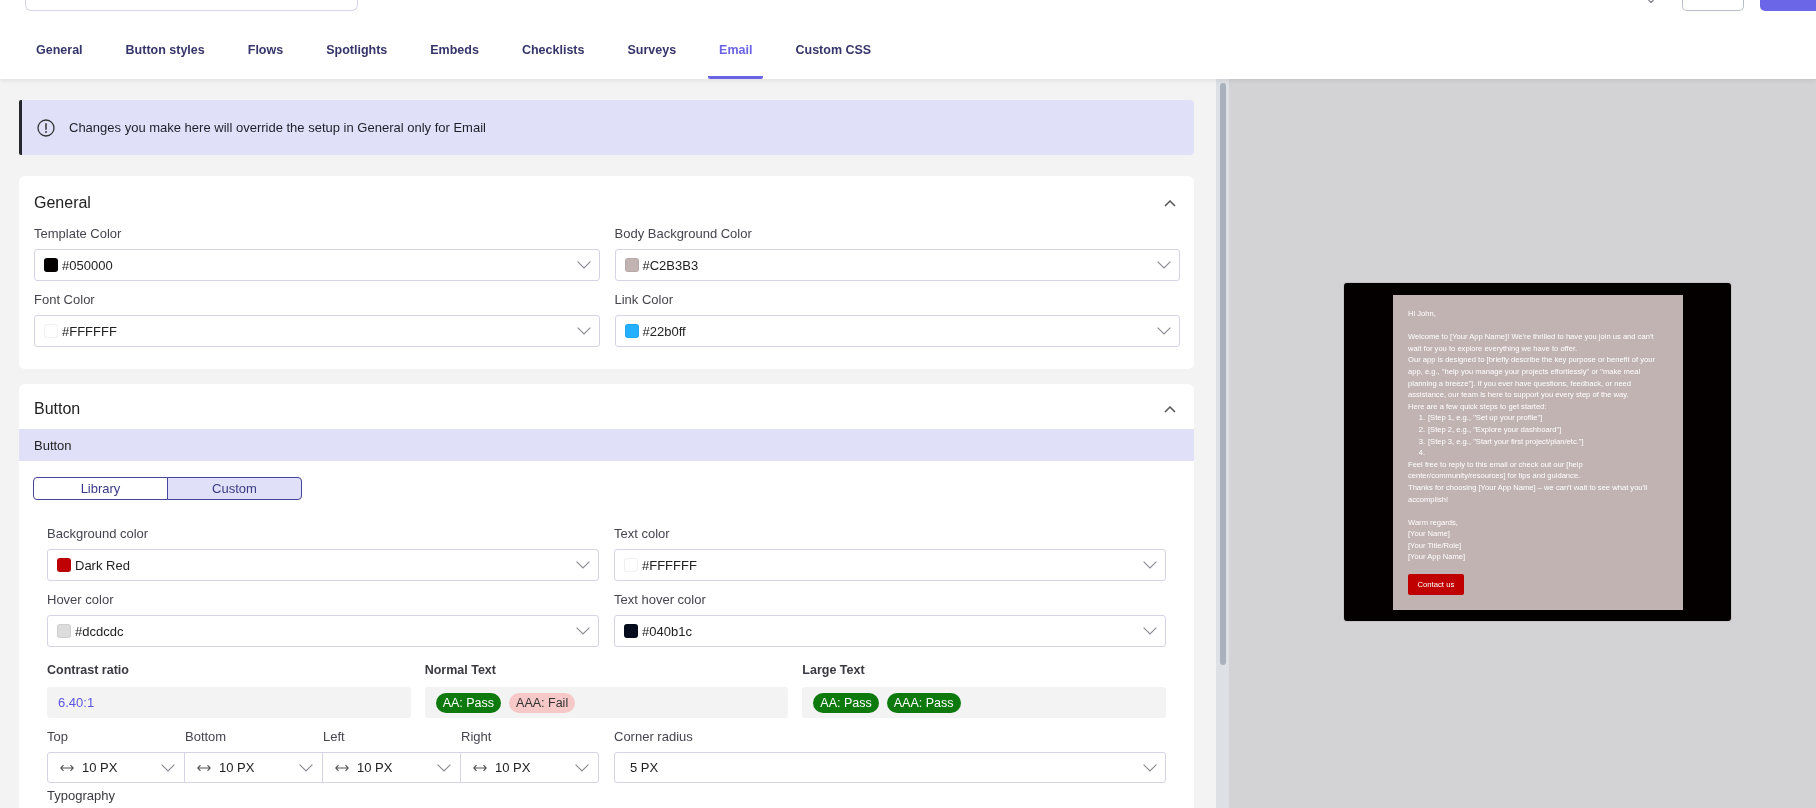 The width and height of the screenshot is (1816, 808). What do you see at coordinates (660, 600) in the screenshot?
I see `field-label: Text hover color` at bounding box center [660, 600].